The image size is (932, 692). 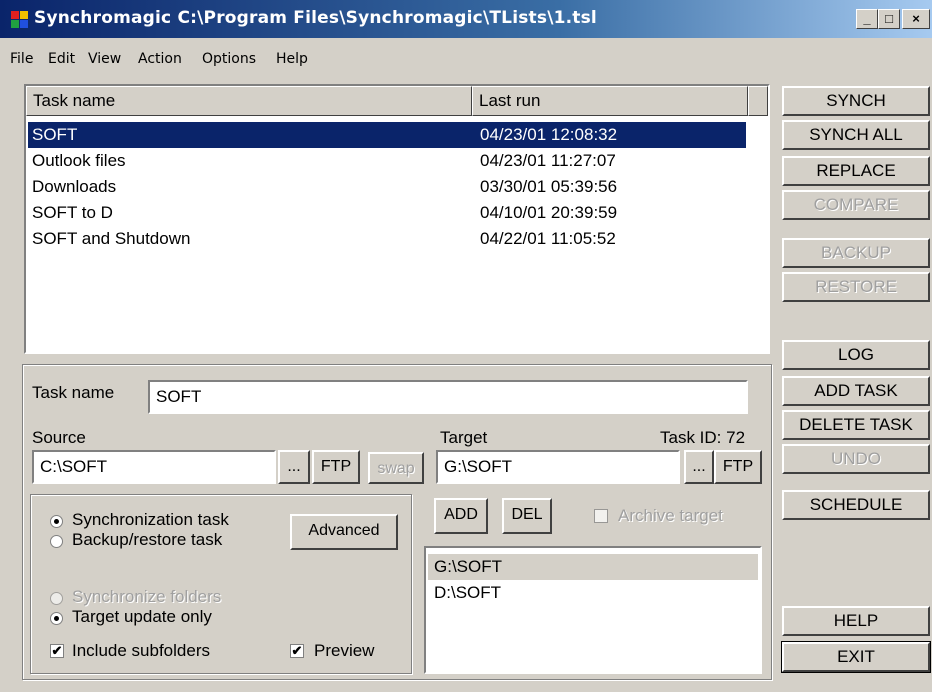 What do you see at coordinates (56, 541) in the screenshot?
I see `backup-task-radio` at bounding box center [56, 541].